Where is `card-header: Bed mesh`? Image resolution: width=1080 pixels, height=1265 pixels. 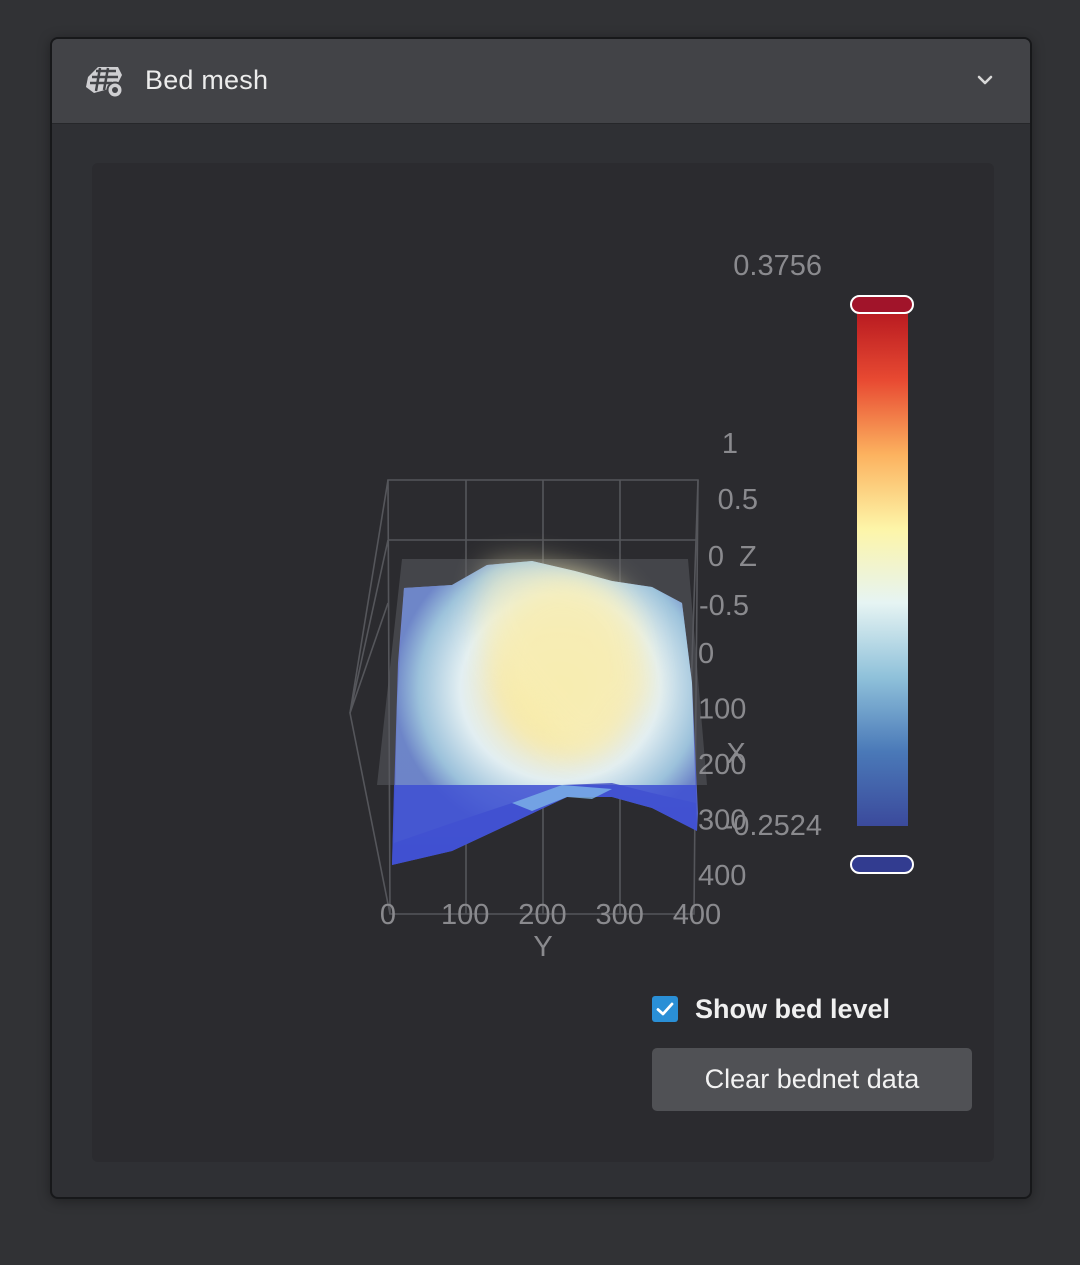 card-header: Bed mesh is located at coordinates (541, 81).